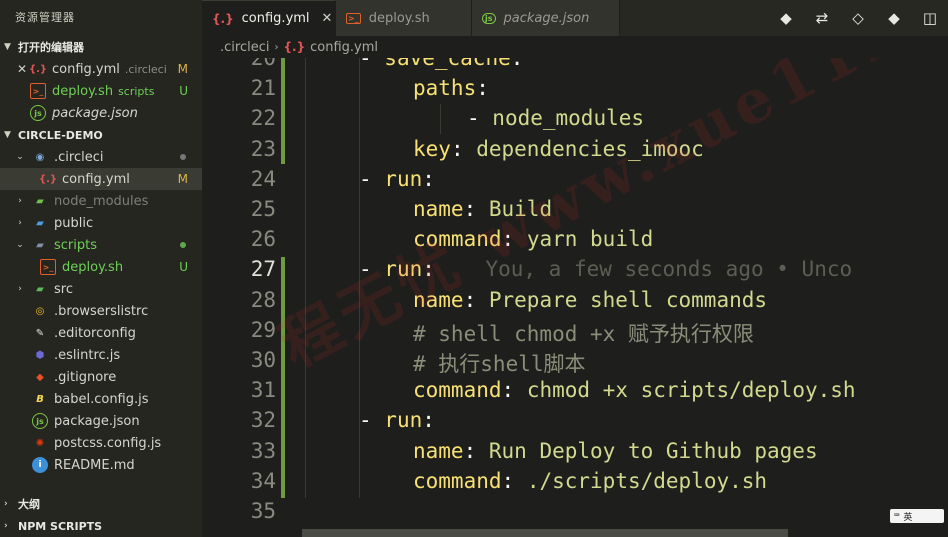 This screenshot has width=948, height=537. Describe the element at coordinates (930, 18) in the screenshot. I see `split-editor-icon: ◫` at that location.